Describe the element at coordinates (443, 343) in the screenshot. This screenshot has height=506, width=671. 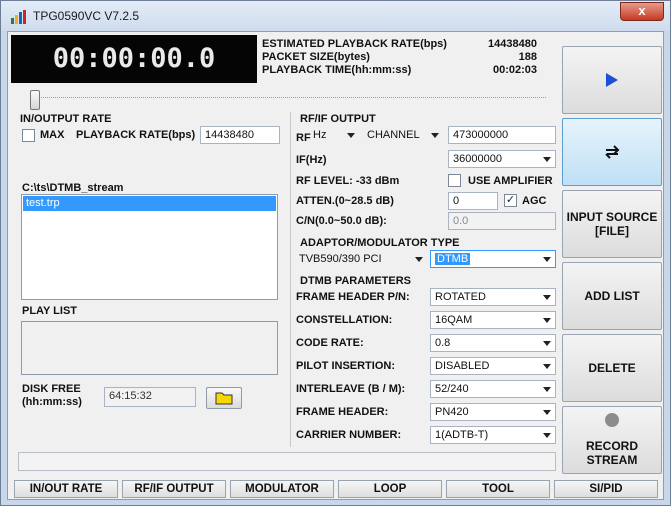
I see `param-value: 0.8` at that location.